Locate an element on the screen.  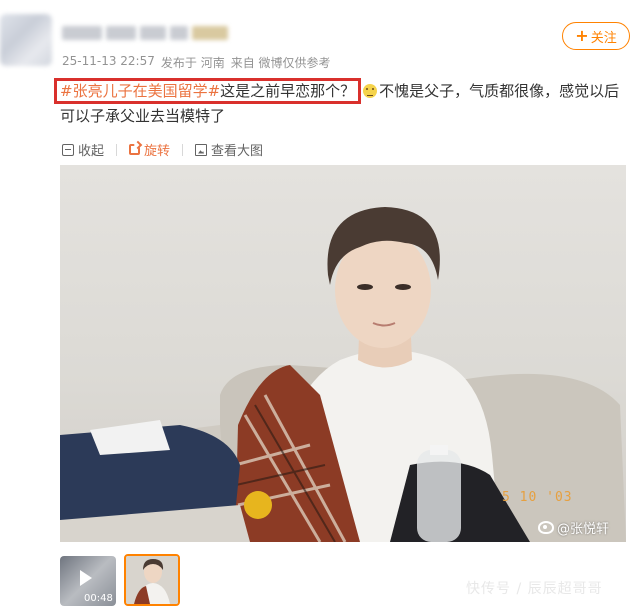
topic-link: #张亮儿子在美国留学# is located at coordinates (140, 91).